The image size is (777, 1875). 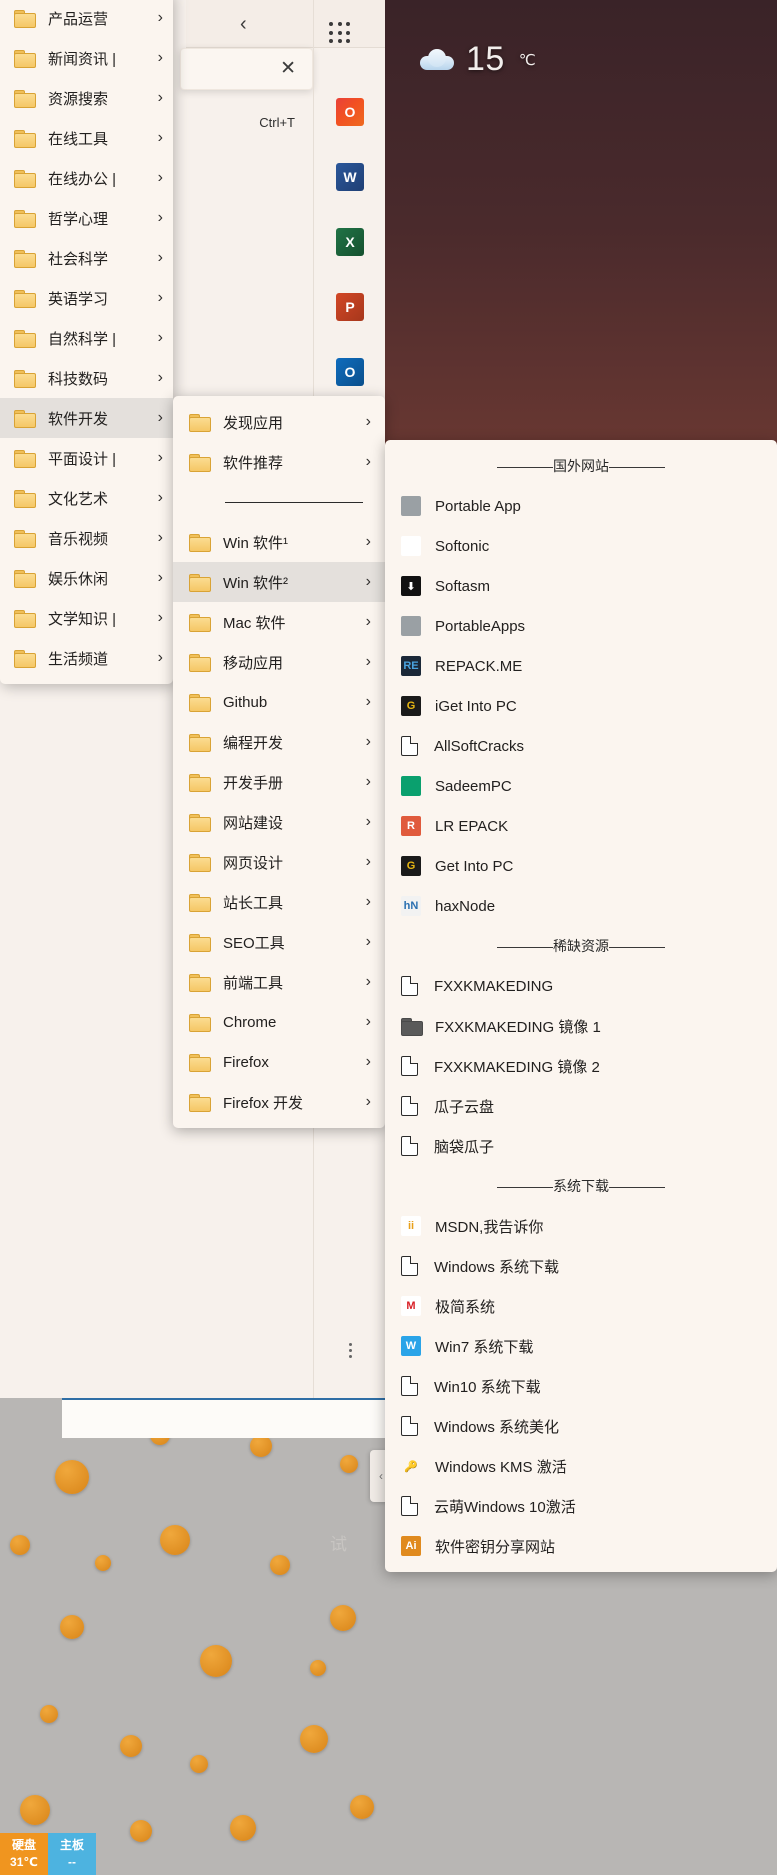 I want to click on menu-level-2-item: Firefox ›, so click(x=279, y=1062).